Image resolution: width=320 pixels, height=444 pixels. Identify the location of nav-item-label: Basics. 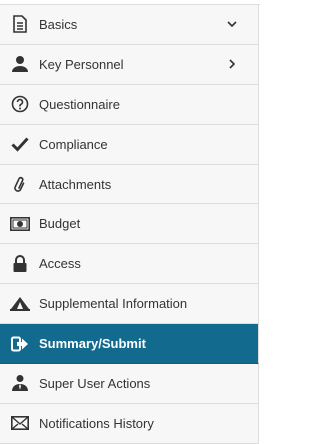
(58, 24).